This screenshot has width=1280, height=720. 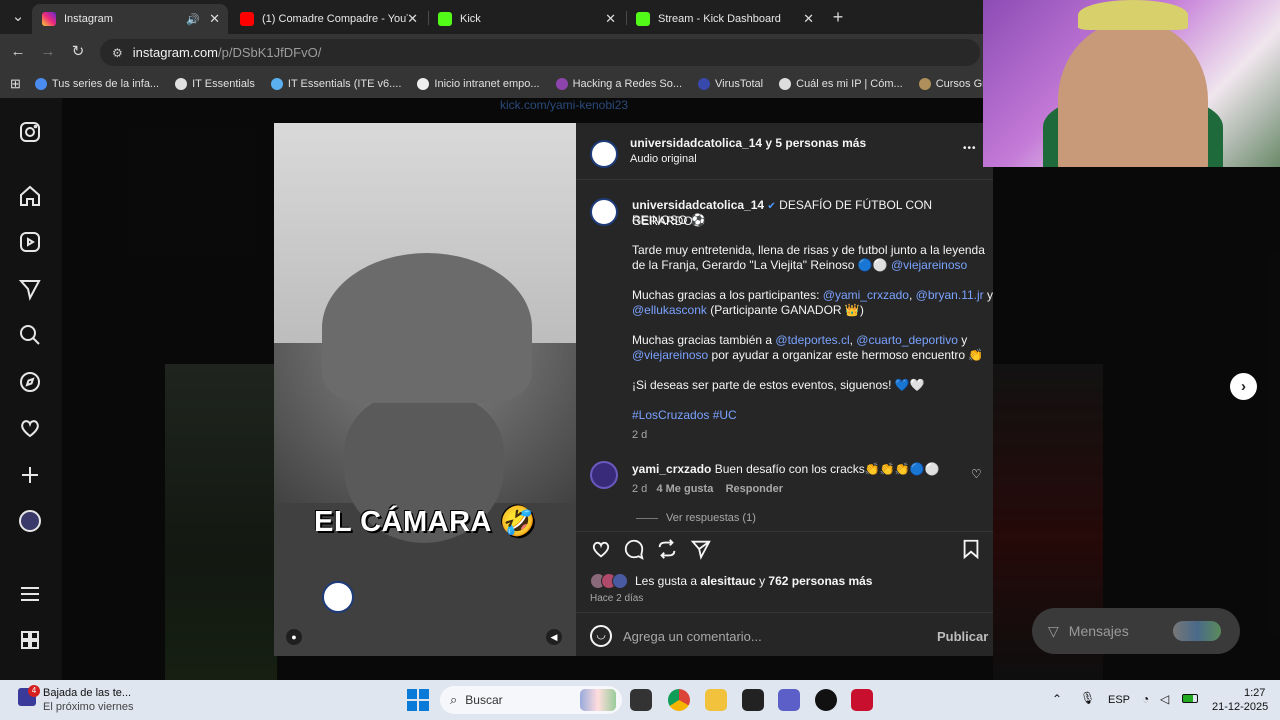 What do you see at coordinates (30, 521) in the screenshot?
I see `profile-avatar-icon` at bounding box center [30, 521].